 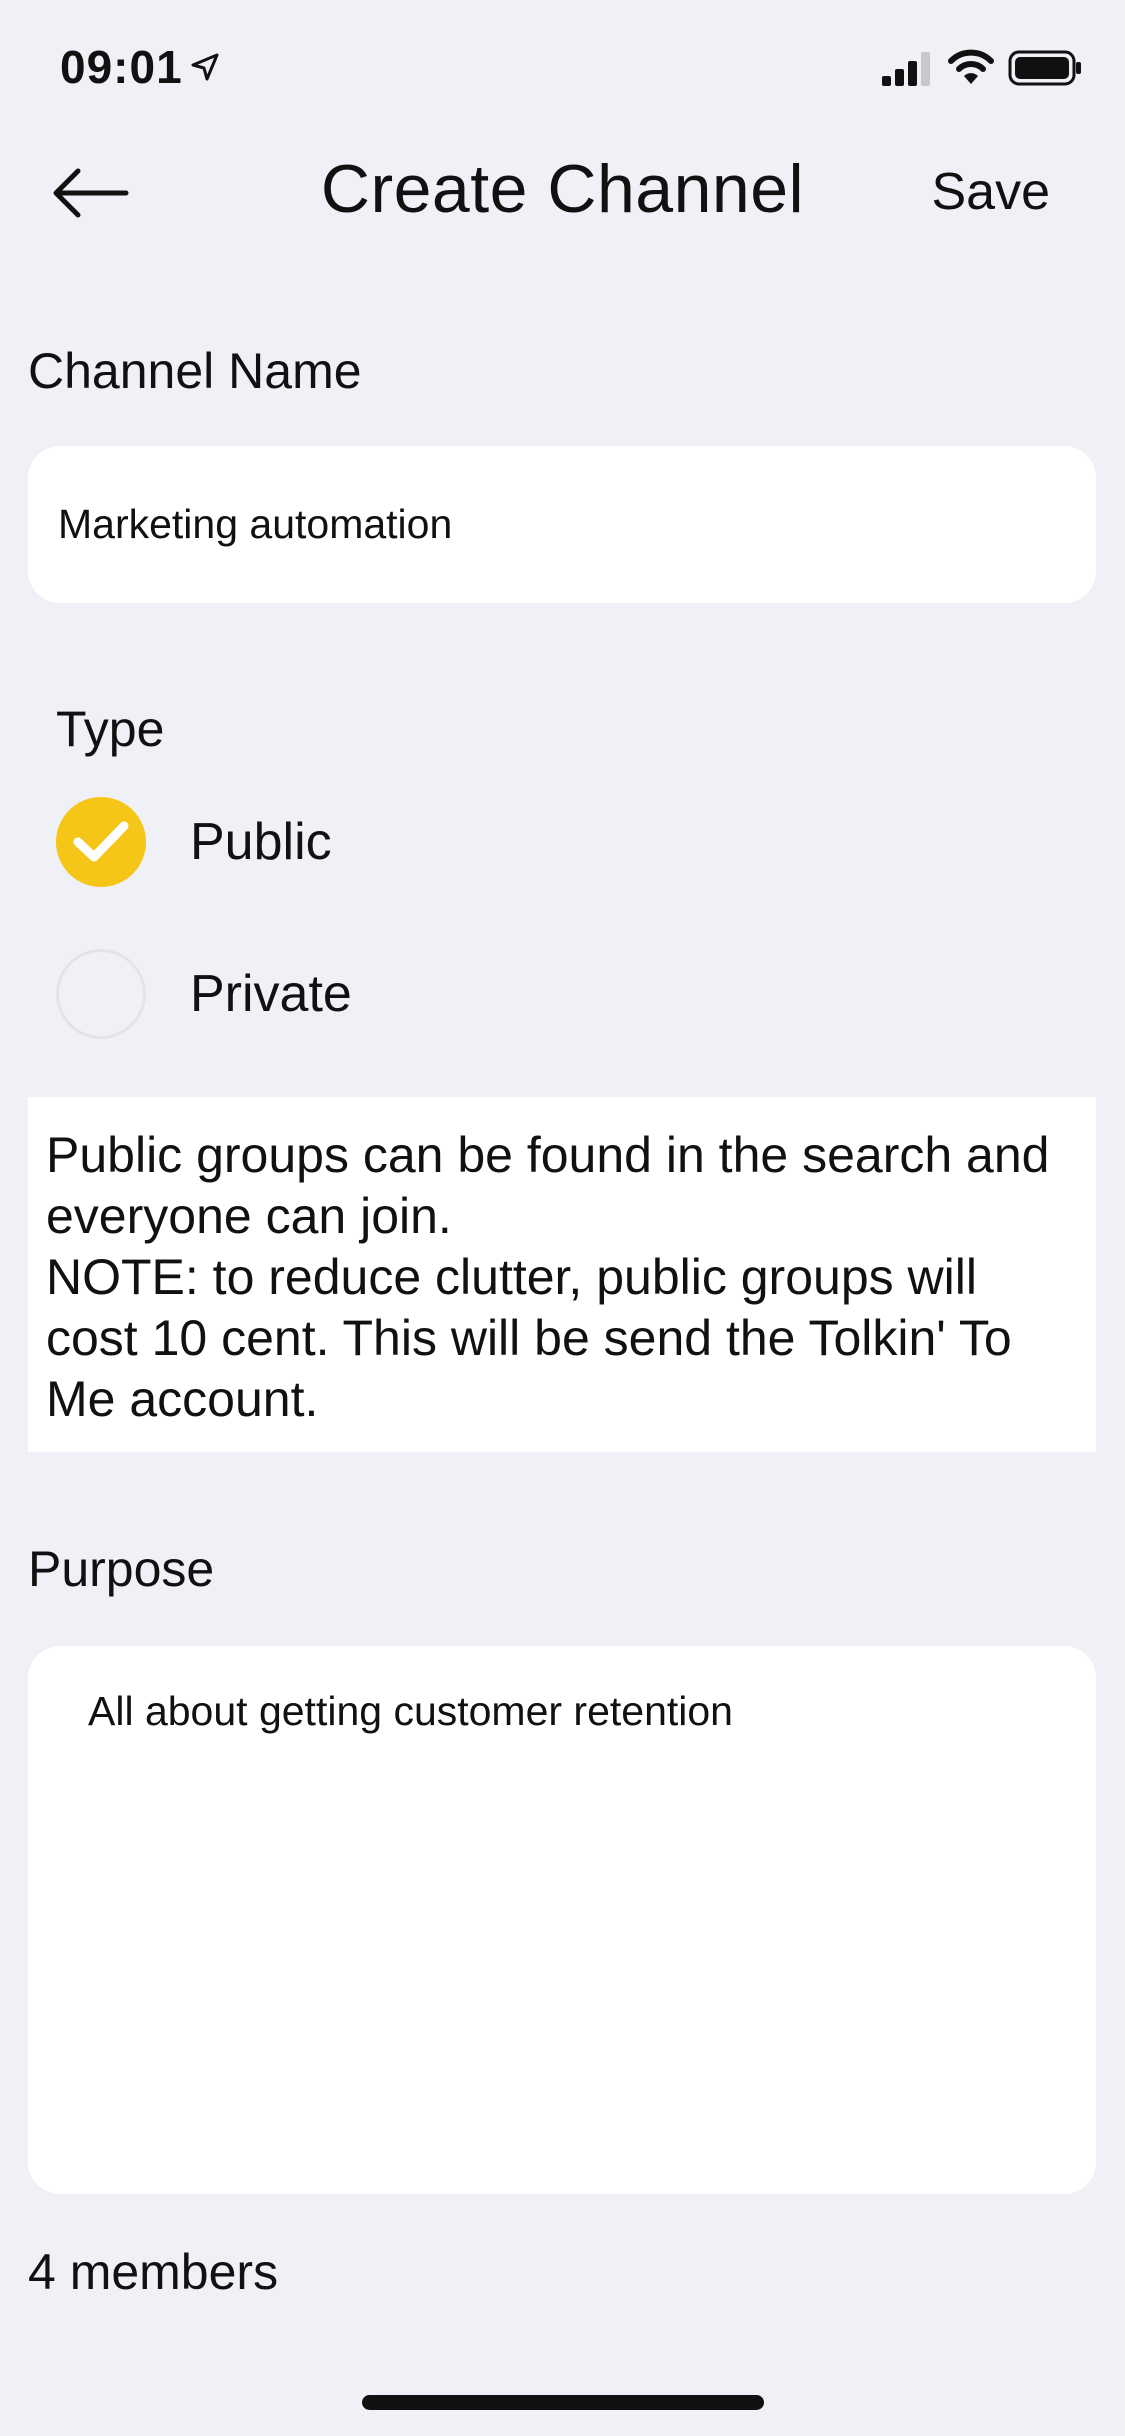 I want to click on wifi-icon, so click(x=971, y=66).